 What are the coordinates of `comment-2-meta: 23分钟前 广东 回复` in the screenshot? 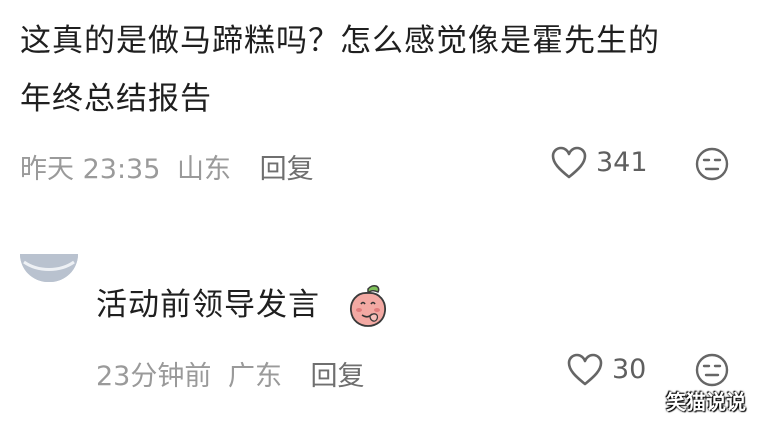 It's located at (230, 373).